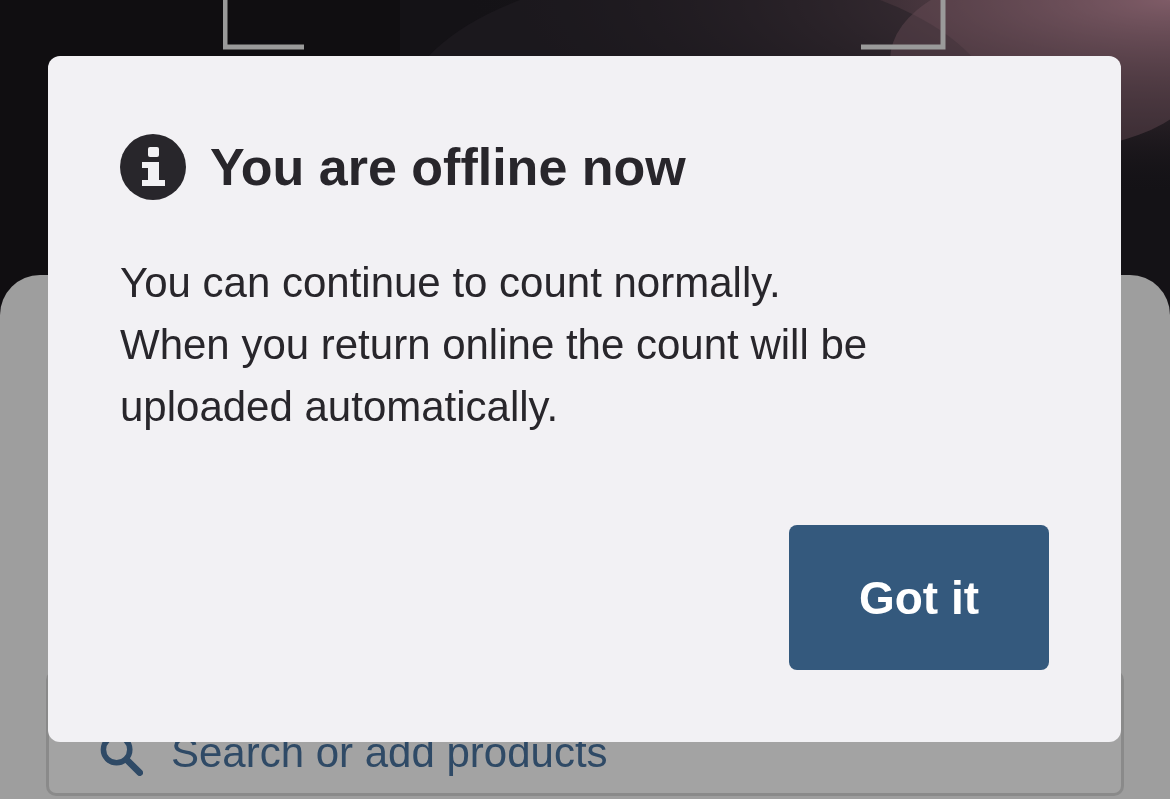 Image resolution: width=1170 pixels, height=799 pixels. What do you see at coordinates (494, 345) in the screenshot?
I see `dialog-message: You can continue to count normally. When you return online the count will be uploaded automatically.` at bounding box center [494, 345].